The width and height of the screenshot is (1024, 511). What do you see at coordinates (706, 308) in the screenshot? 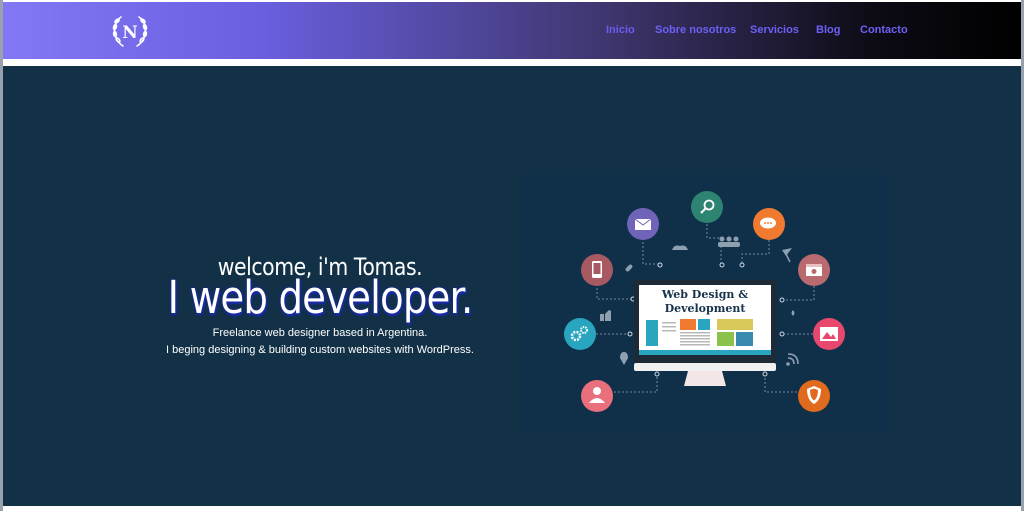
I see `monitor-title-line2: Development` at bounding box center [706, 308].